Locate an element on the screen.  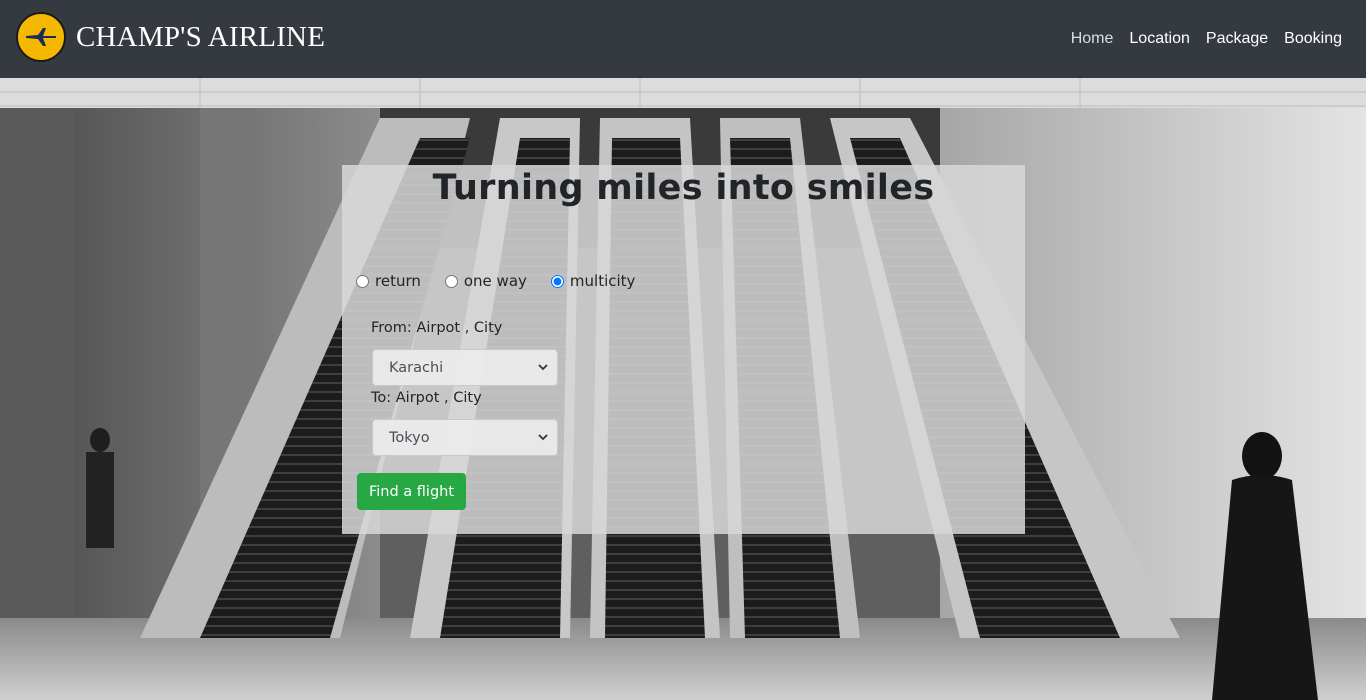
nav-booking-link: Booking is located at coordinates (1313, 39).